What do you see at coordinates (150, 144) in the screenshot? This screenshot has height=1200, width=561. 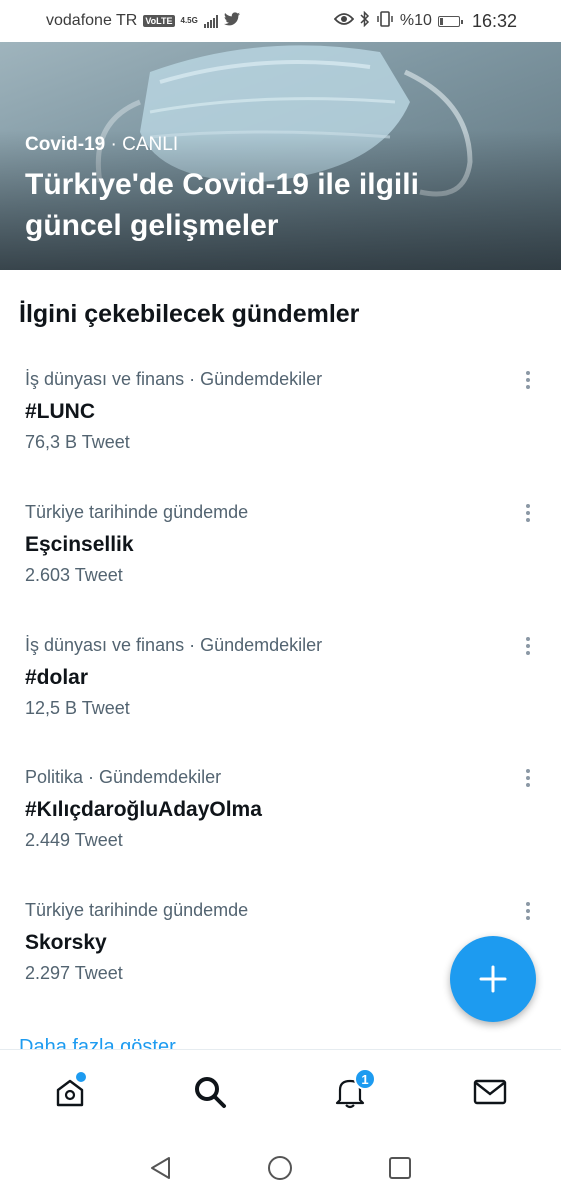 I see `live-label: CANLI` at bounding box center [150, 144].